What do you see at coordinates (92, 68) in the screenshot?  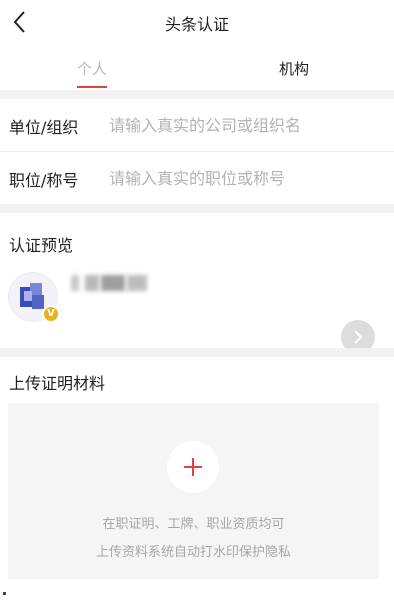 I see `tab-personal: 个人` at bounding box center [92, 68].